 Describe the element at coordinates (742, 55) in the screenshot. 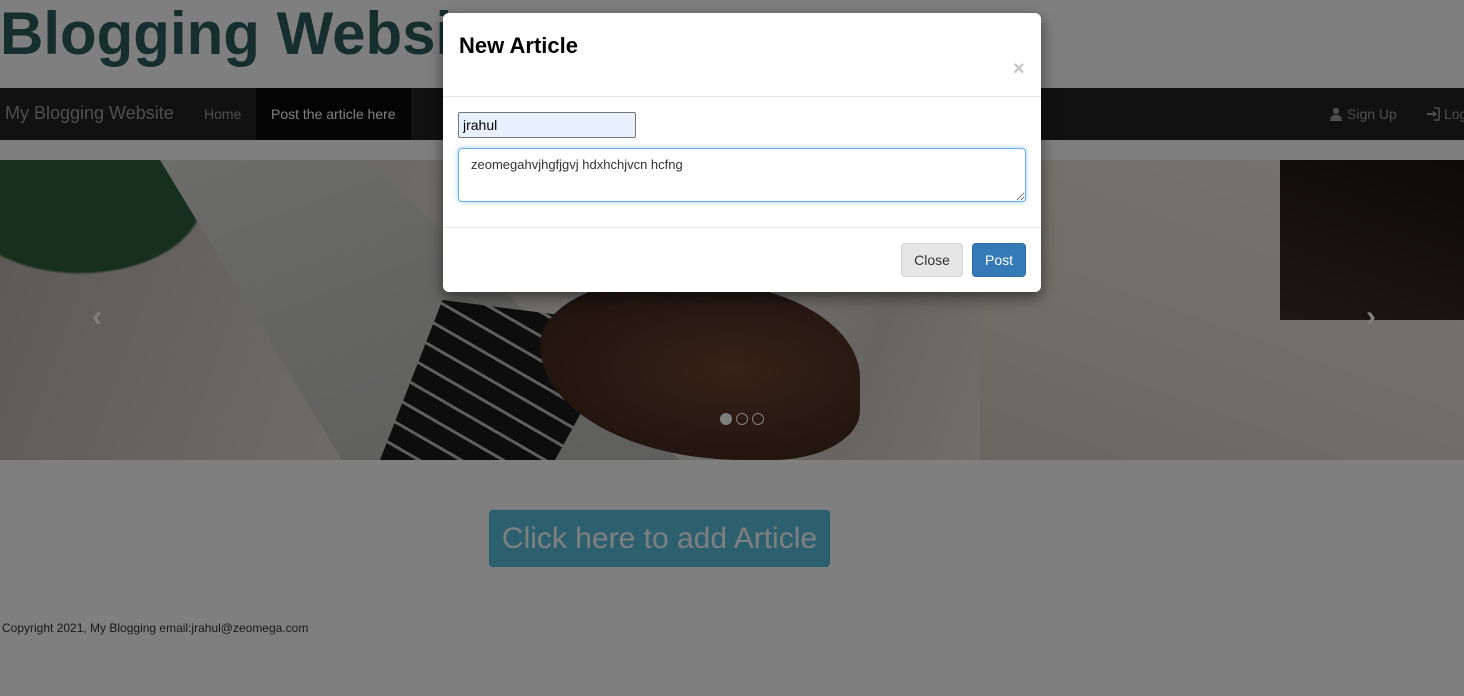

I see `modal-header: New Article ×` at that location.